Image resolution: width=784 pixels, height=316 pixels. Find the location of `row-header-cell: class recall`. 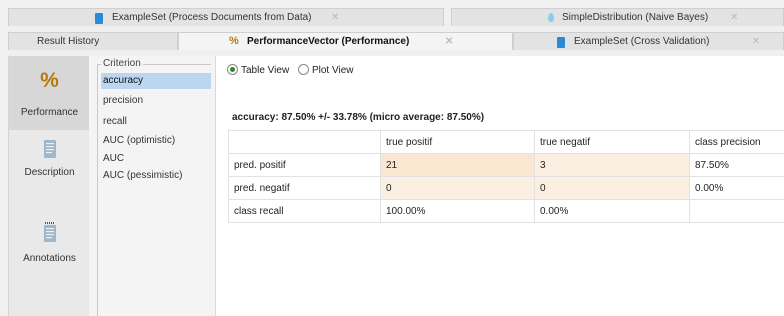

row-header-cell: class recall is located at coordinates (304, 211).